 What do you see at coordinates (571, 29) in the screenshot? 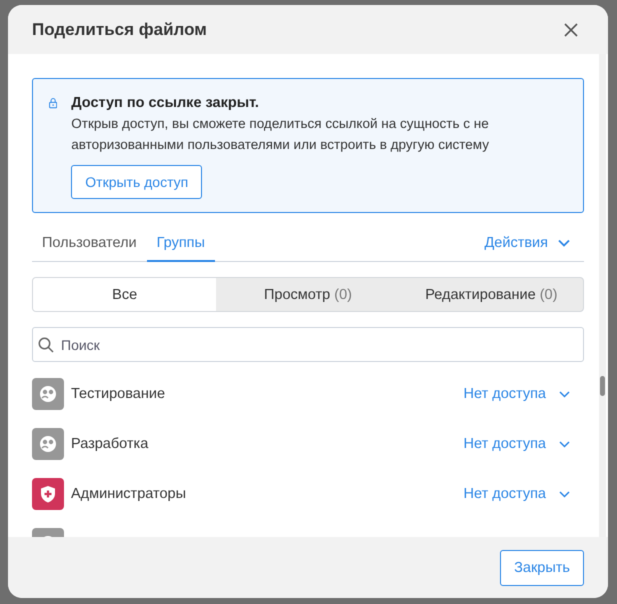
I see `close-icon` at bounding box center [571, 29].